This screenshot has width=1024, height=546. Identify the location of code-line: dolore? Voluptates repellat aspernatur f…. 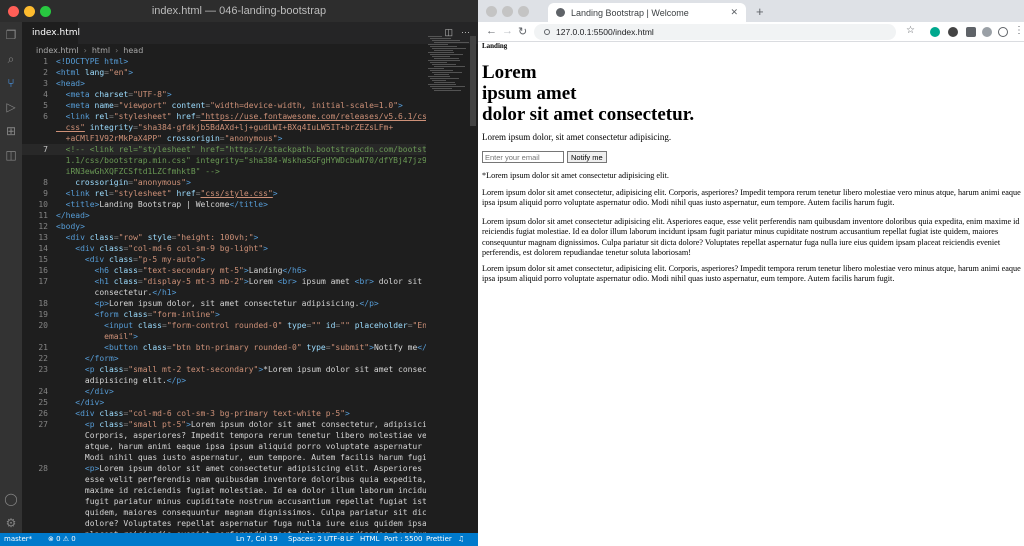
(224, 523).